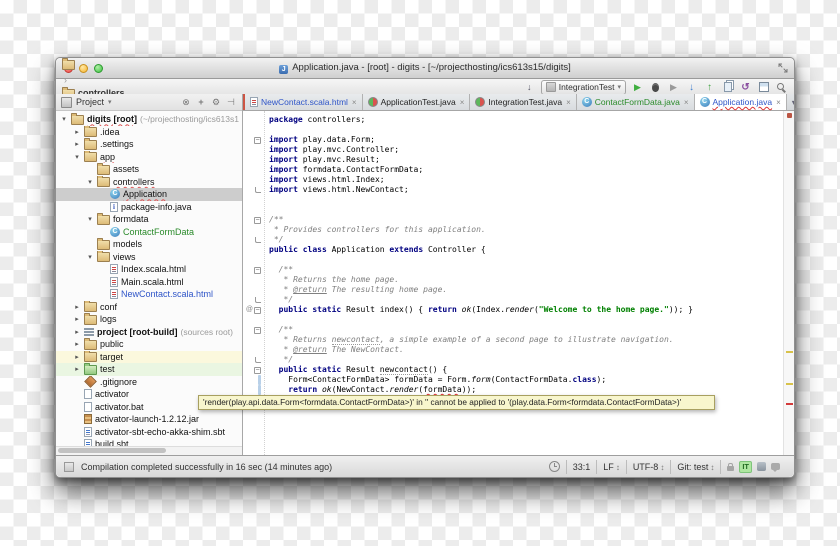  What do you see at coordinates (581, 466) in the screenshot?
I see `caret-position-widget: 33:1` at bounding box center [581, 466].